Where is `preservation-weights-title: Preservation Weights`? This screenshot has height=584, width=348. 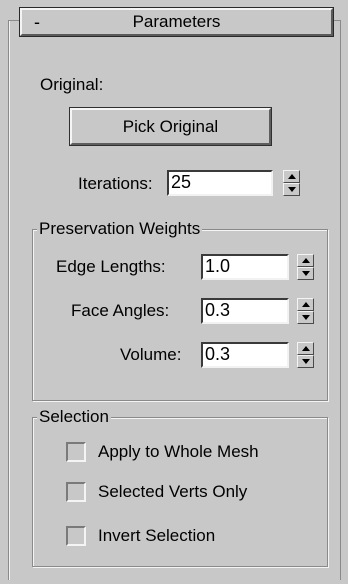
preservation-weights-title: Preservation Weights is located at coordinates (120, 229).